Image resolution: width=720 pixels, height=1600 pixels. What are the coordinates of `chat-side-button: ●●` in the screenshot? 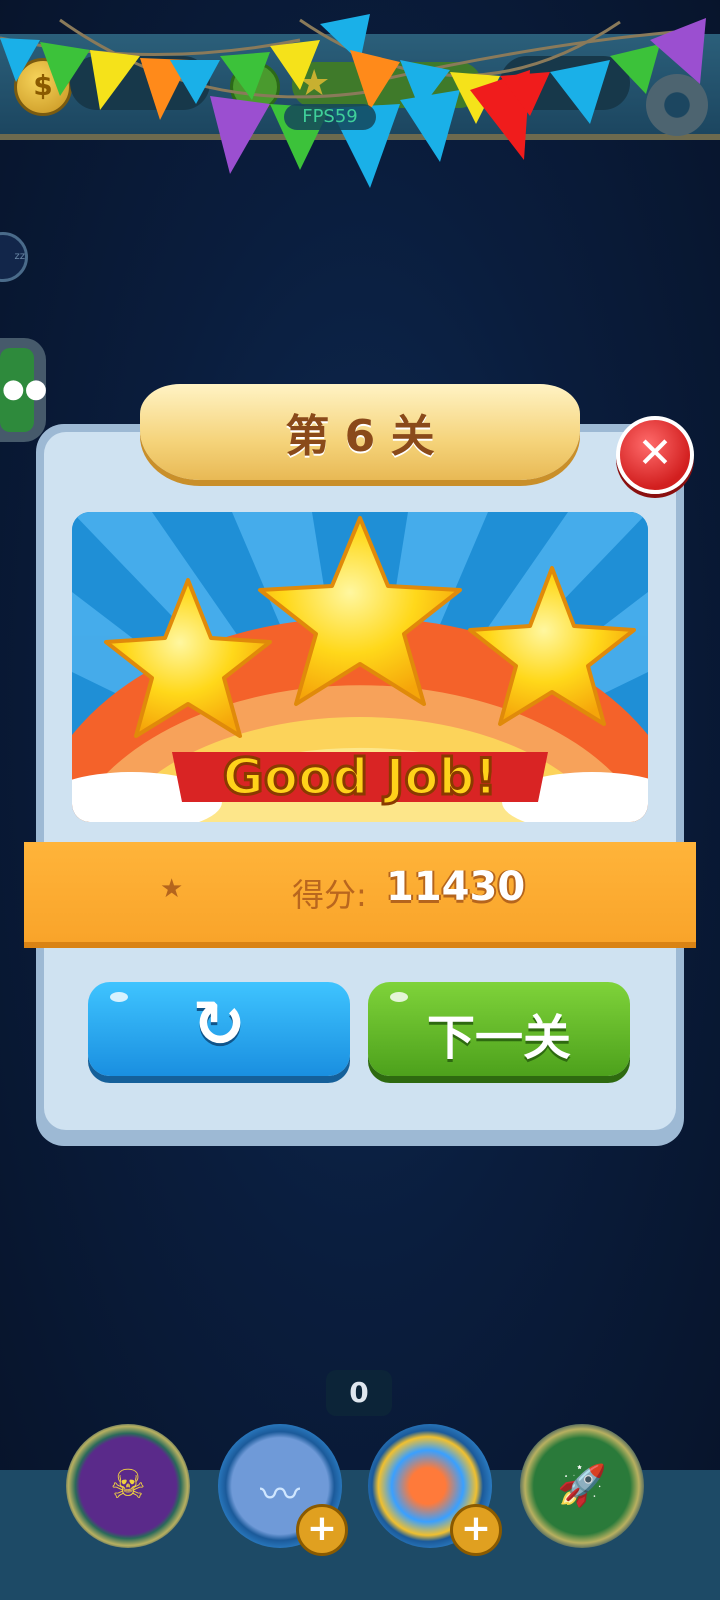 It's located at (24, 390).